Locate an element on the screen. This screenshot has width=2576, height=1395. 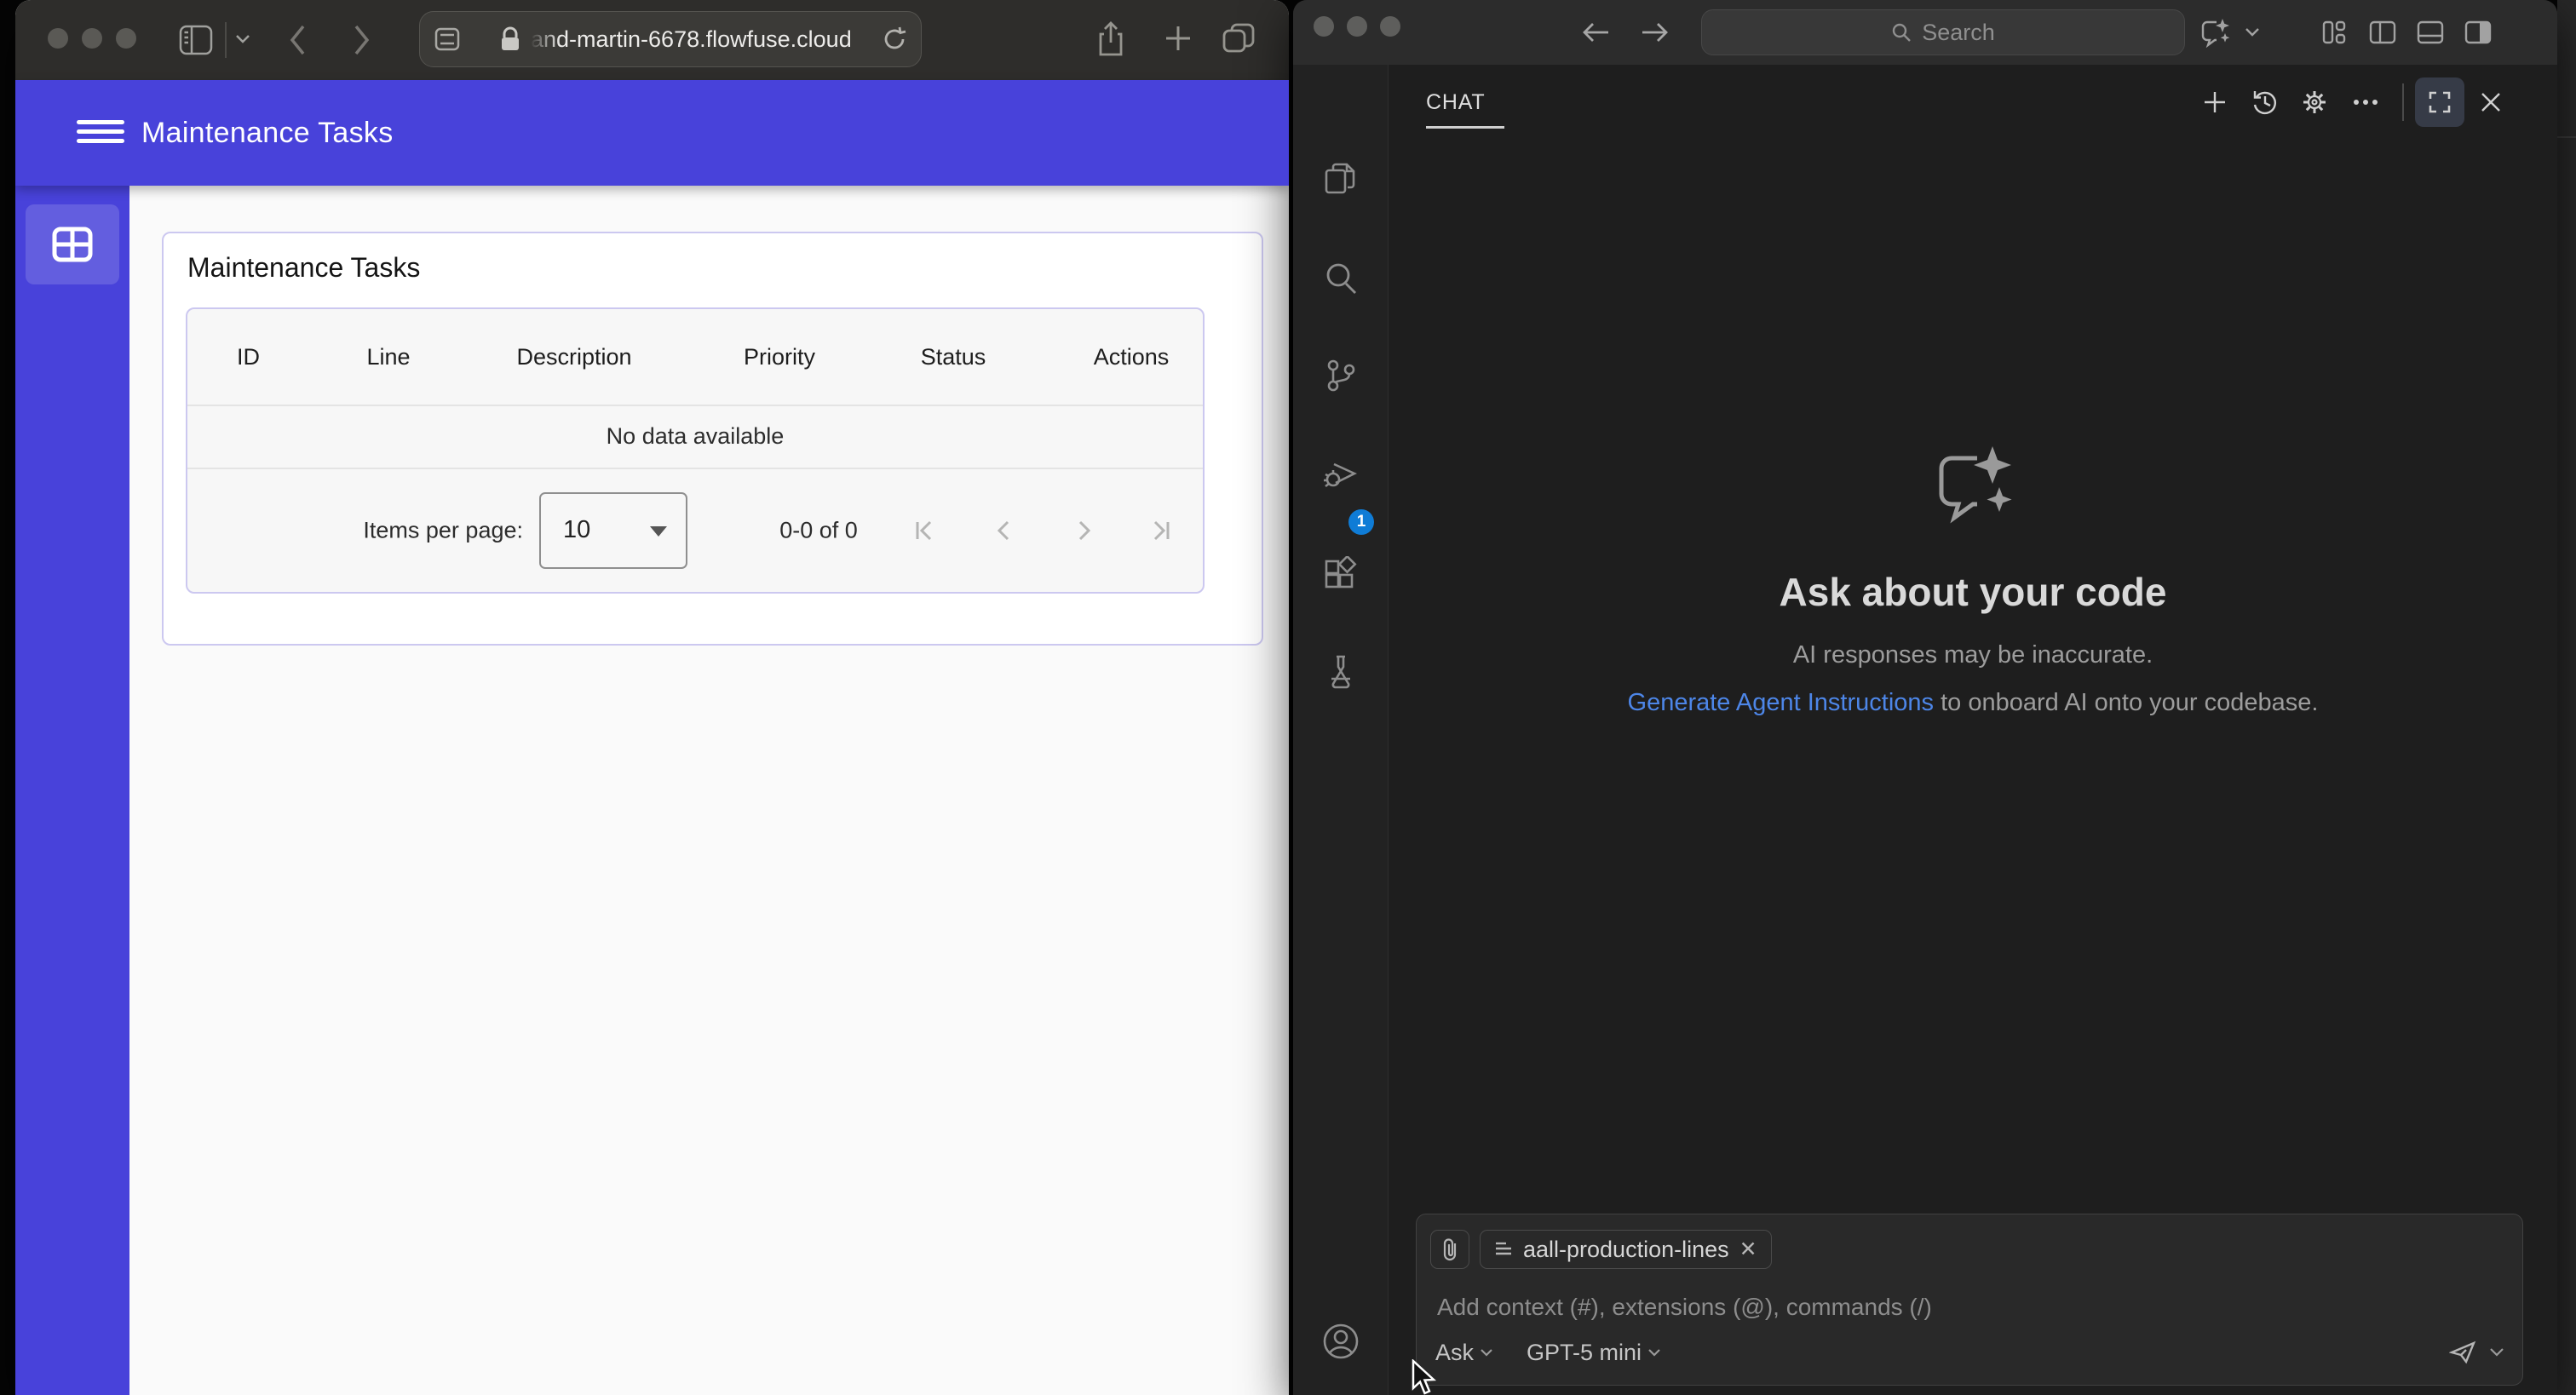
lock-icon is located at coordinates (510, 39).